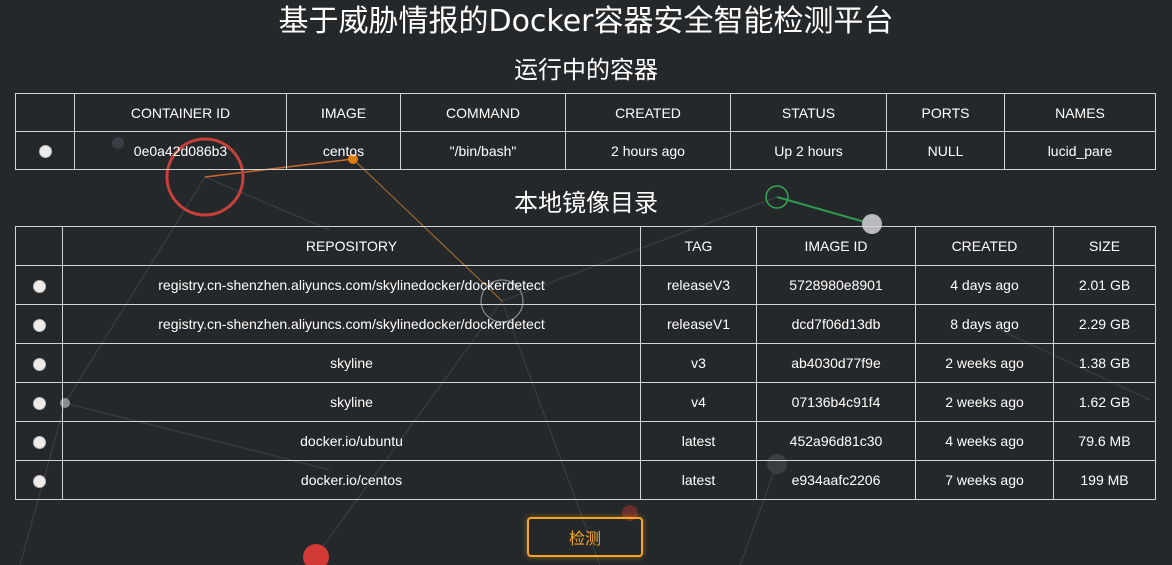 This screenshot has height=565, width=1172. Describe the element at coordinates (1080, 150) in the screenshot. I see `table-cell: lucid_pare` at that location.